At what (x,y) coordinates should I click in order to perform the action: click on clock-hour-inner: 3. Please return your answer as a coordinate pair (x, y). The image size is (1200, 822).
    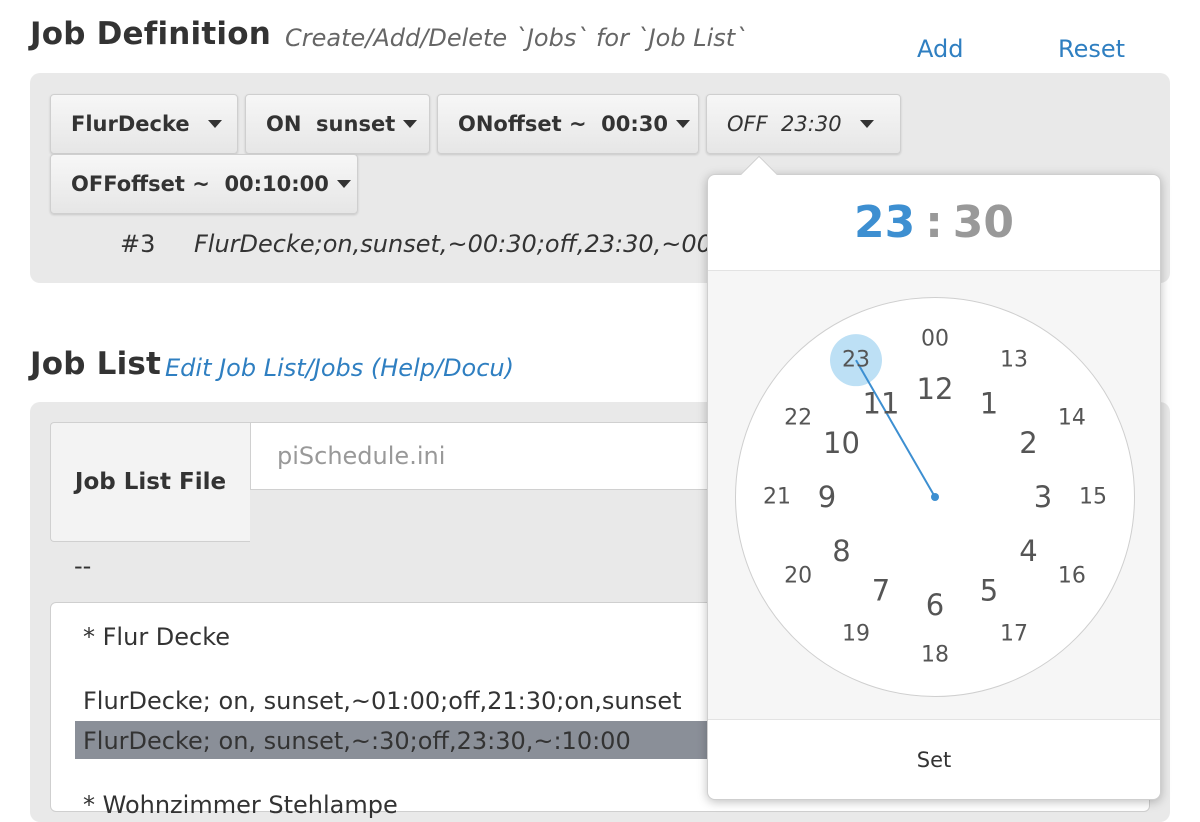
    Looking at the image, I should click on (1043, 497).